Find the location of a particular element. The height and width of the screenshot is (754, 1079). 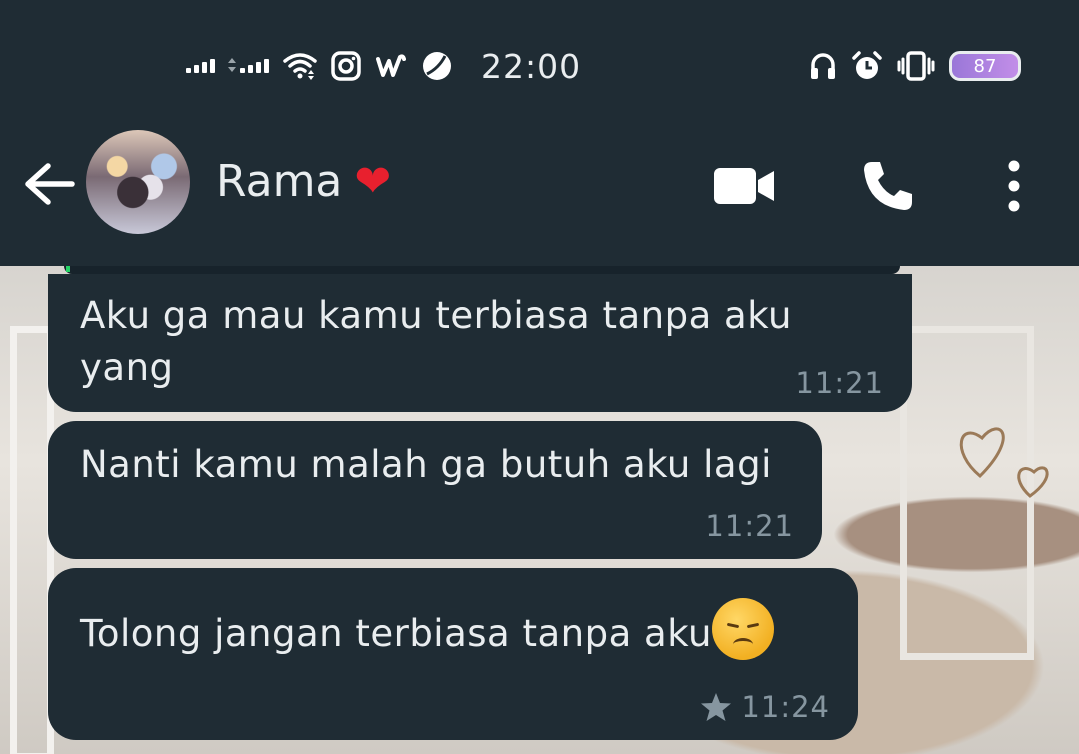

more-options-icon is located at coordinates (1014, 186).